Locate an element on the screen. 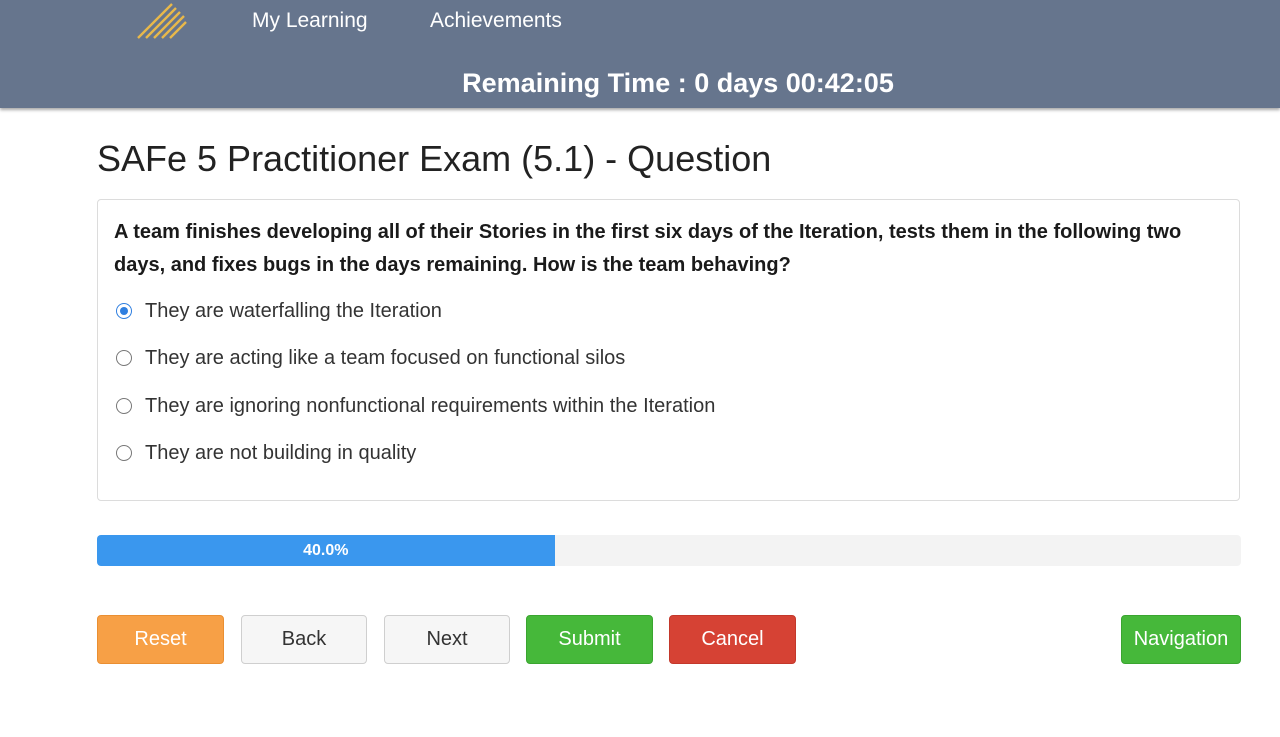  back-button: Back is located at coordinates (304, 639).